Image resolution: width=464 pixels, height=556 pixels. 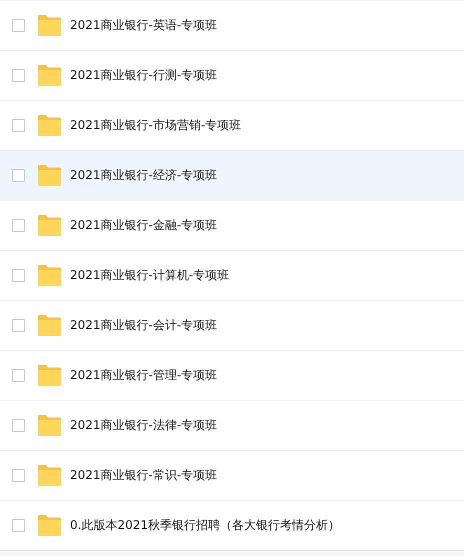 I want to click on folder-name: 2021商业银行-金融-专项班, so click(x=144, y=225).